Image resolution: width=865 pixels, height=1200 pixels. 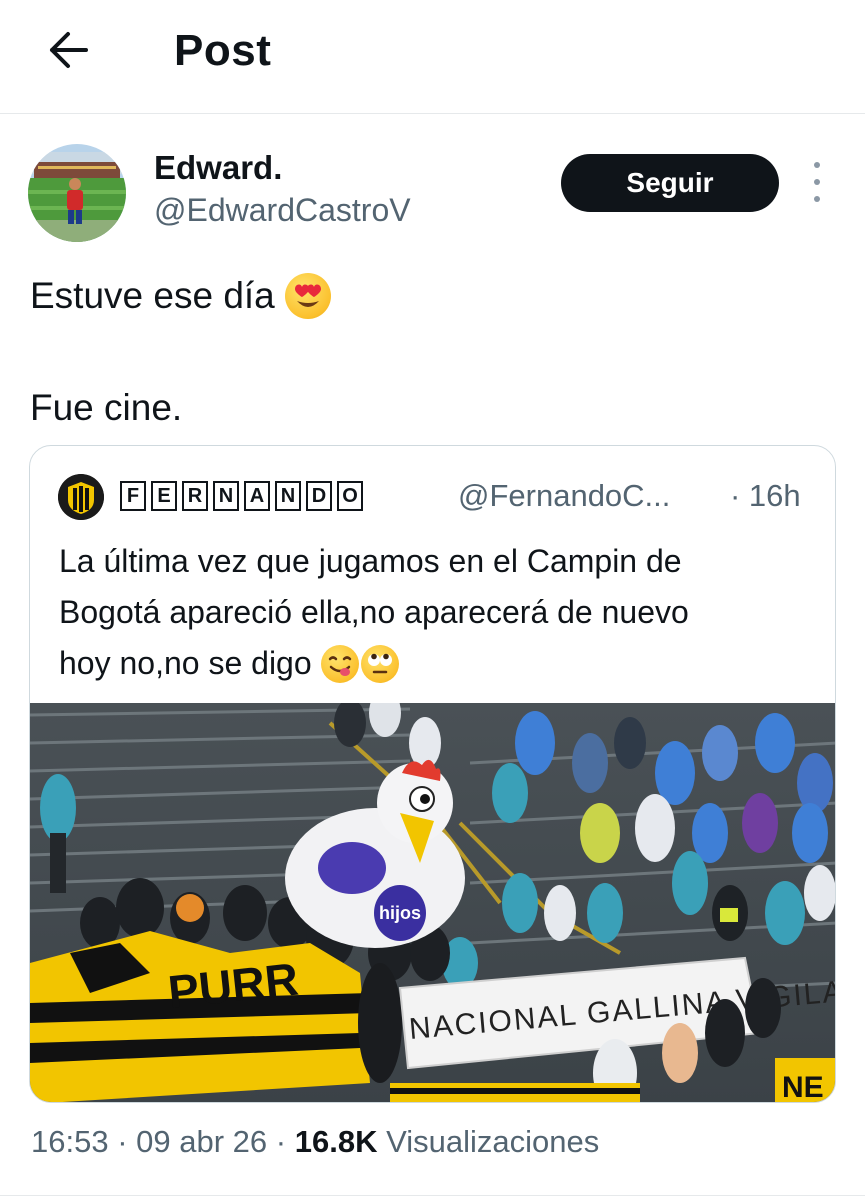 What do you see at coordinates (817, 182) in the screenshot?
I see `vertical-dots-icon` at bounding box center [817, 182].